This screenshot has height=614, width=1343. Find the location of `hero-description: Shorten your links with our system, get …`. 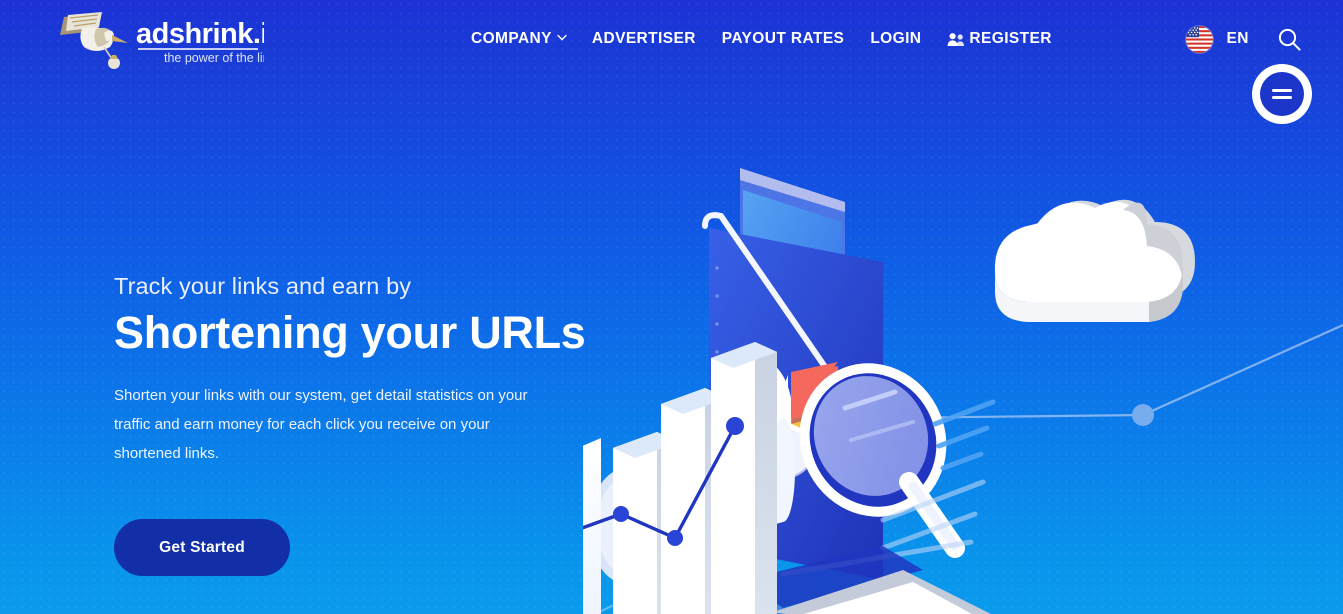

hero-description: Shorten your links with our system, get … is located at coordinates (321, 424).